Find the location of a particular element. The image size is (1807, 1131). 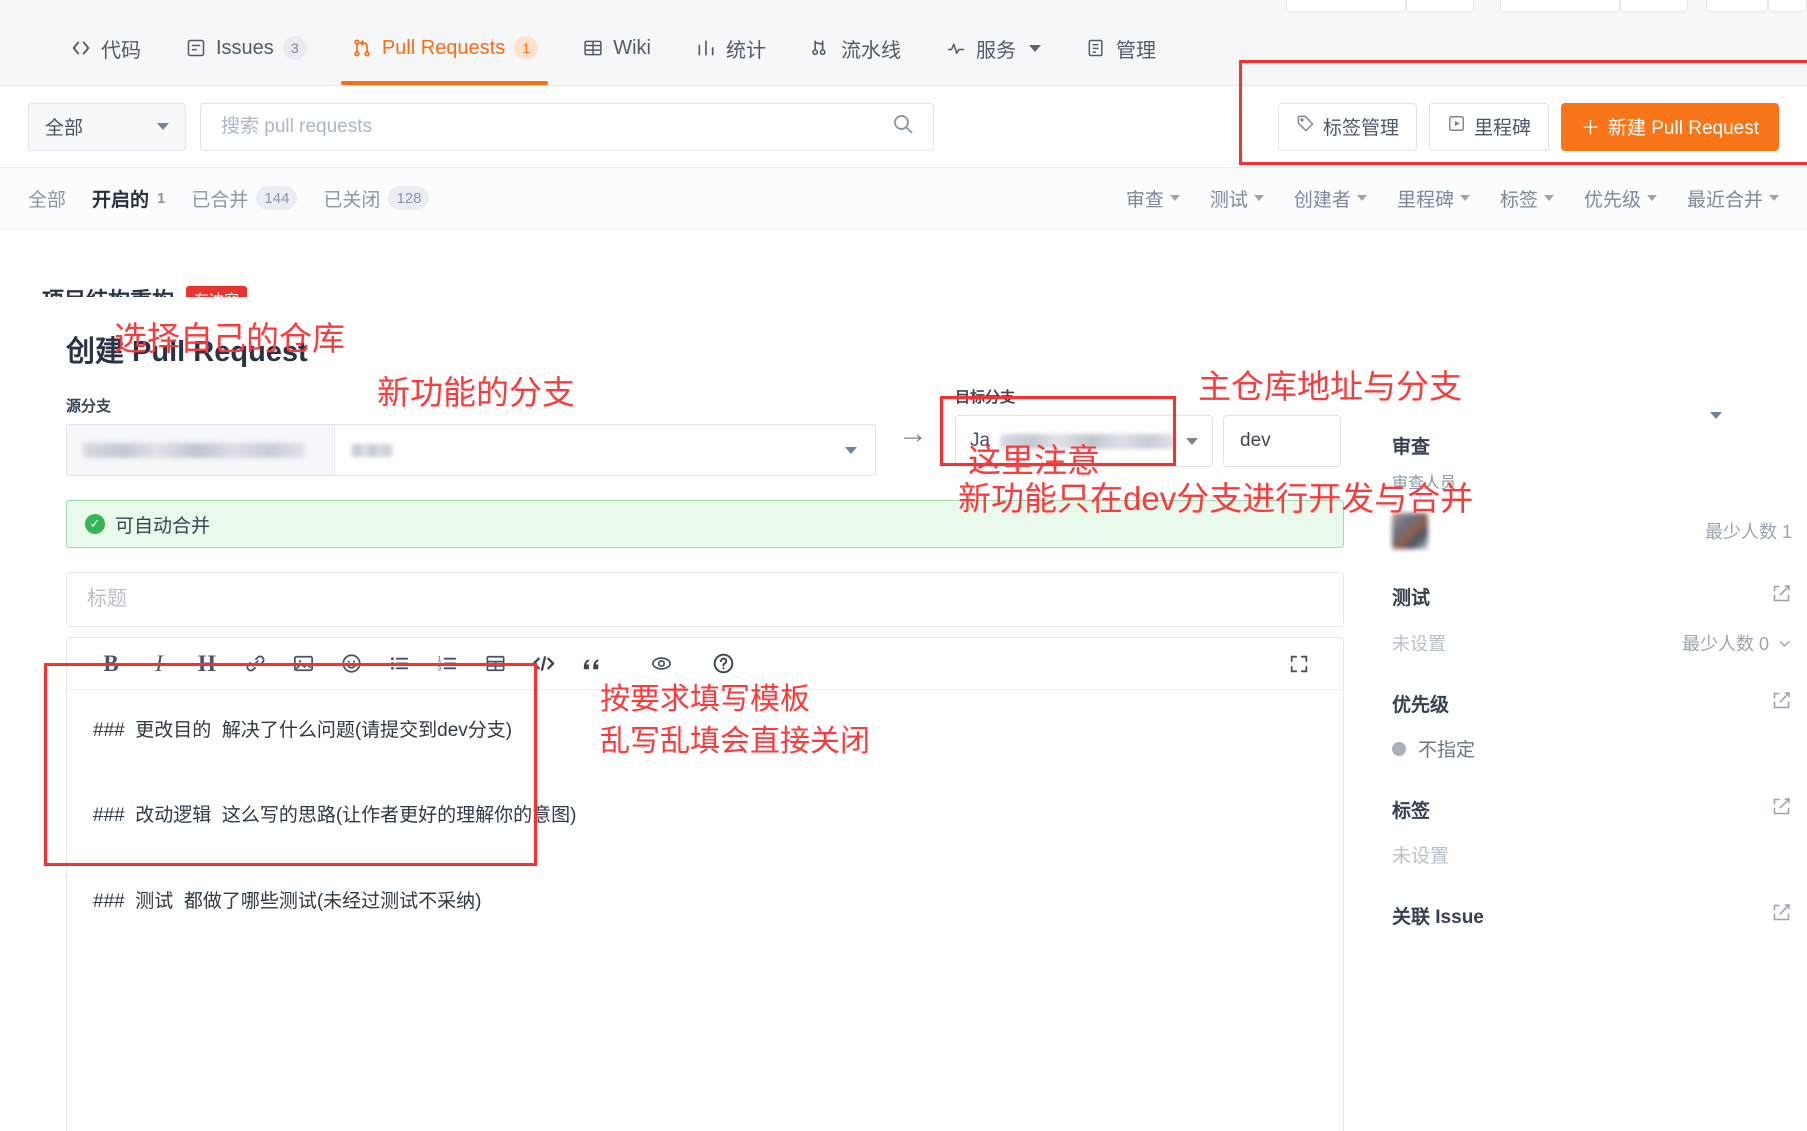

ordered-list-icon: 123 is located at coordinates (447, 664).